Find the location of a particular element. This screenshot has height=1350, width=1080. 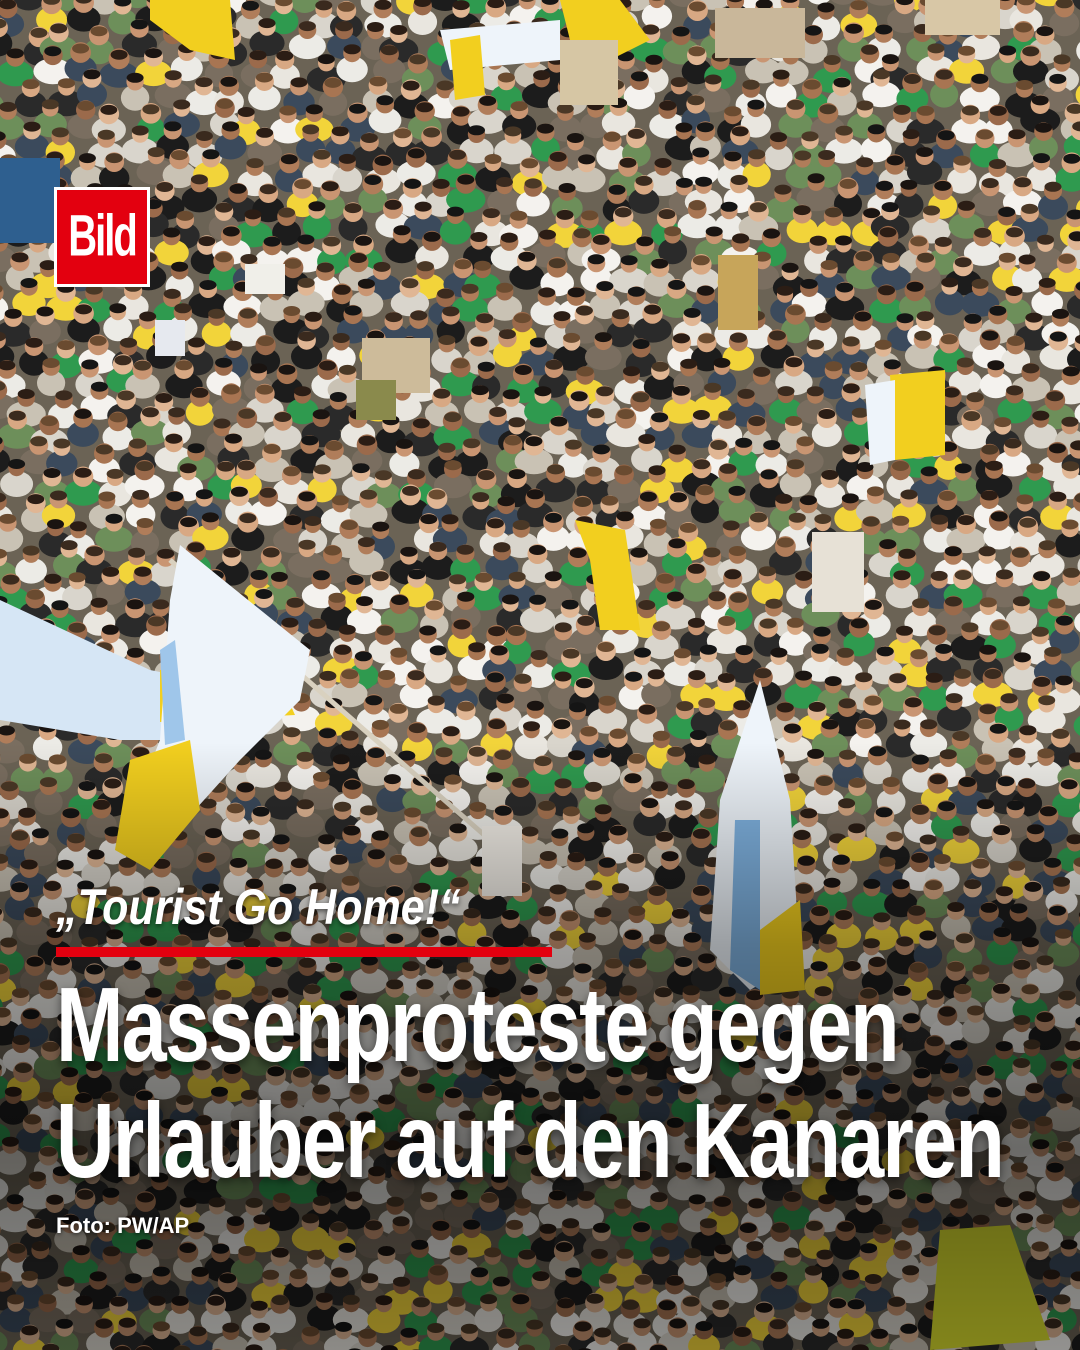

headline-line-2: Urlauber auf den Kanaren is located at coordinates (530, 1141).